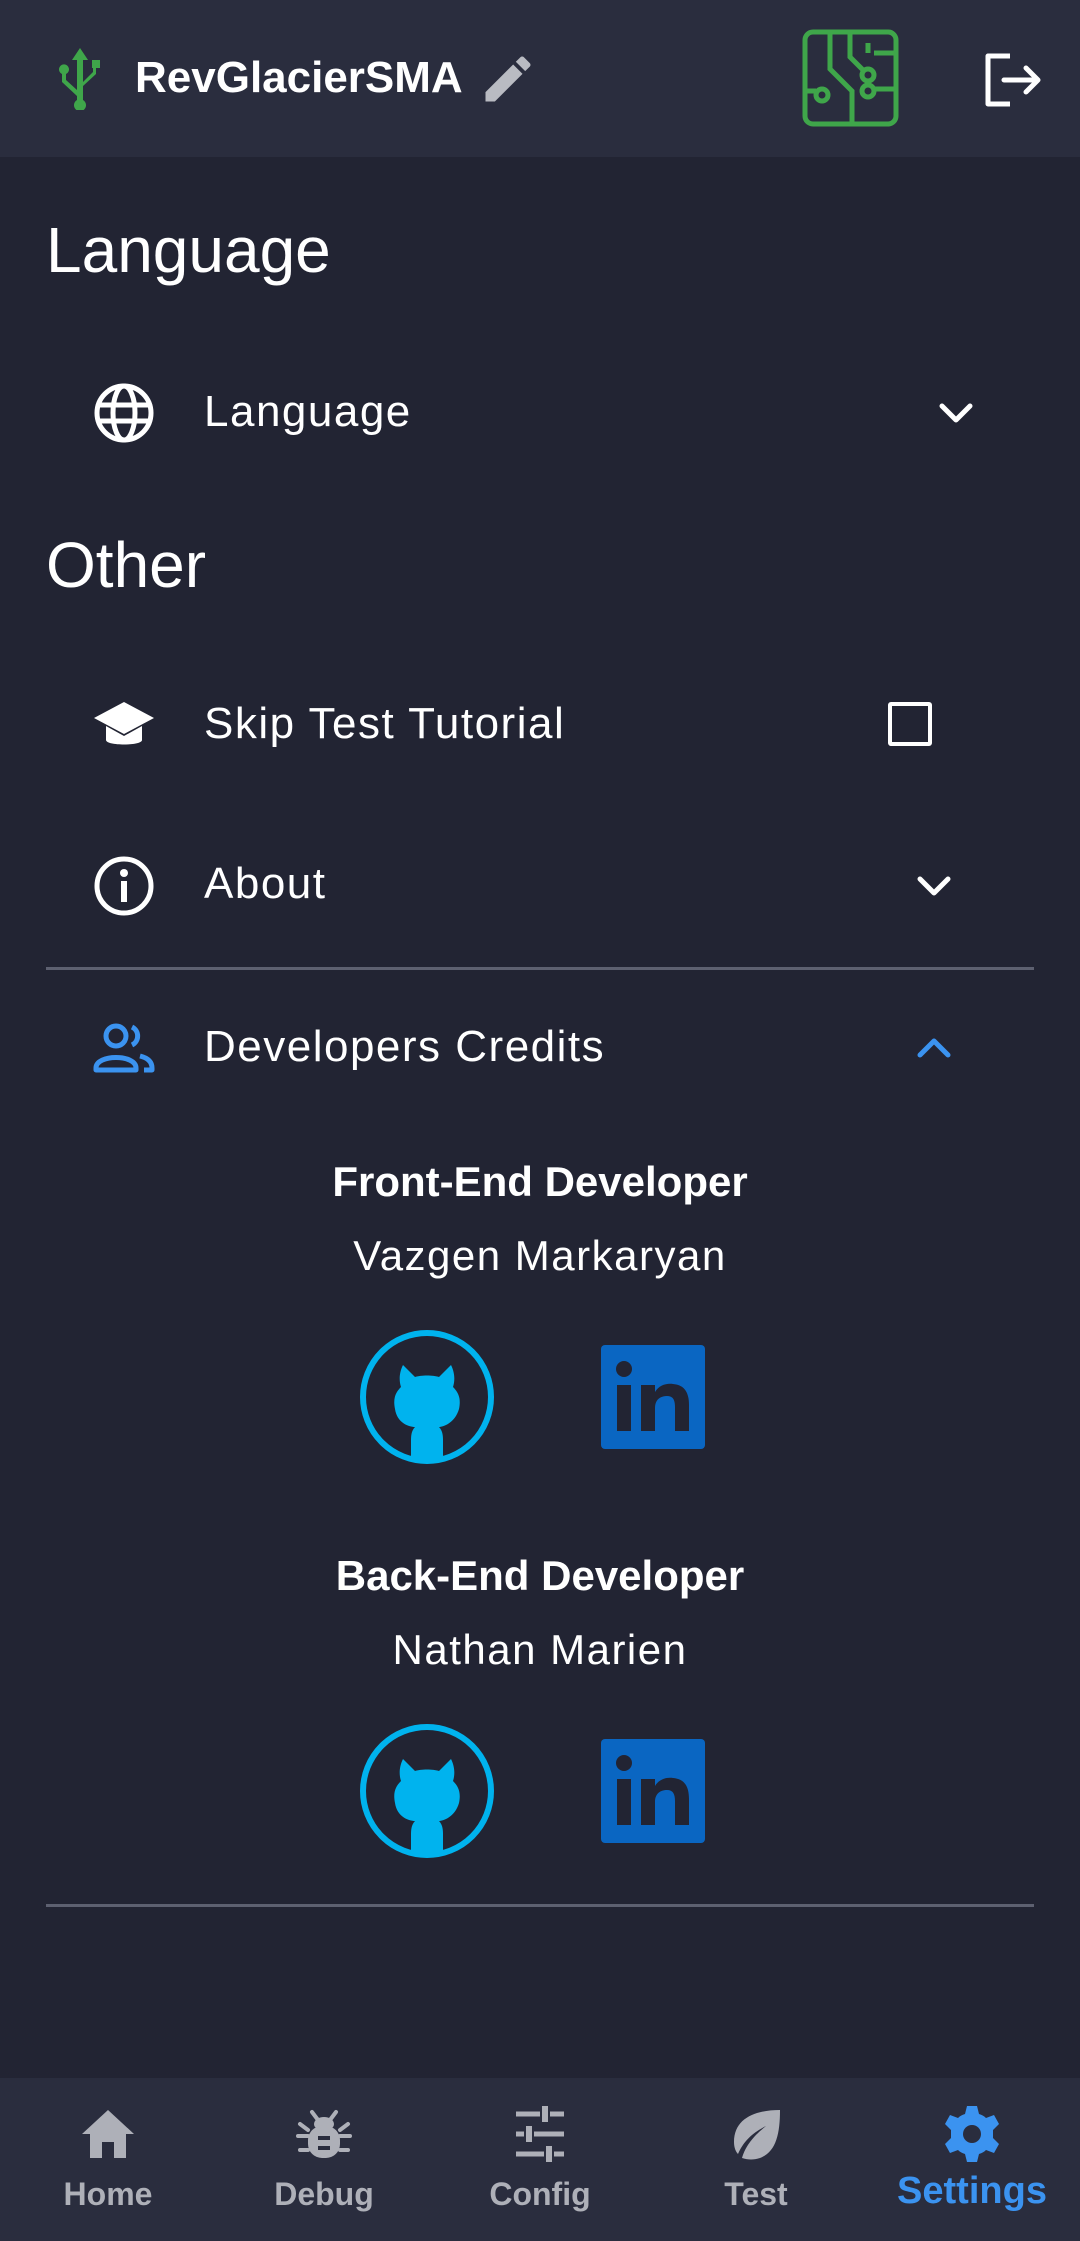  I want to click on leaf-icon, so click(757, 2135).